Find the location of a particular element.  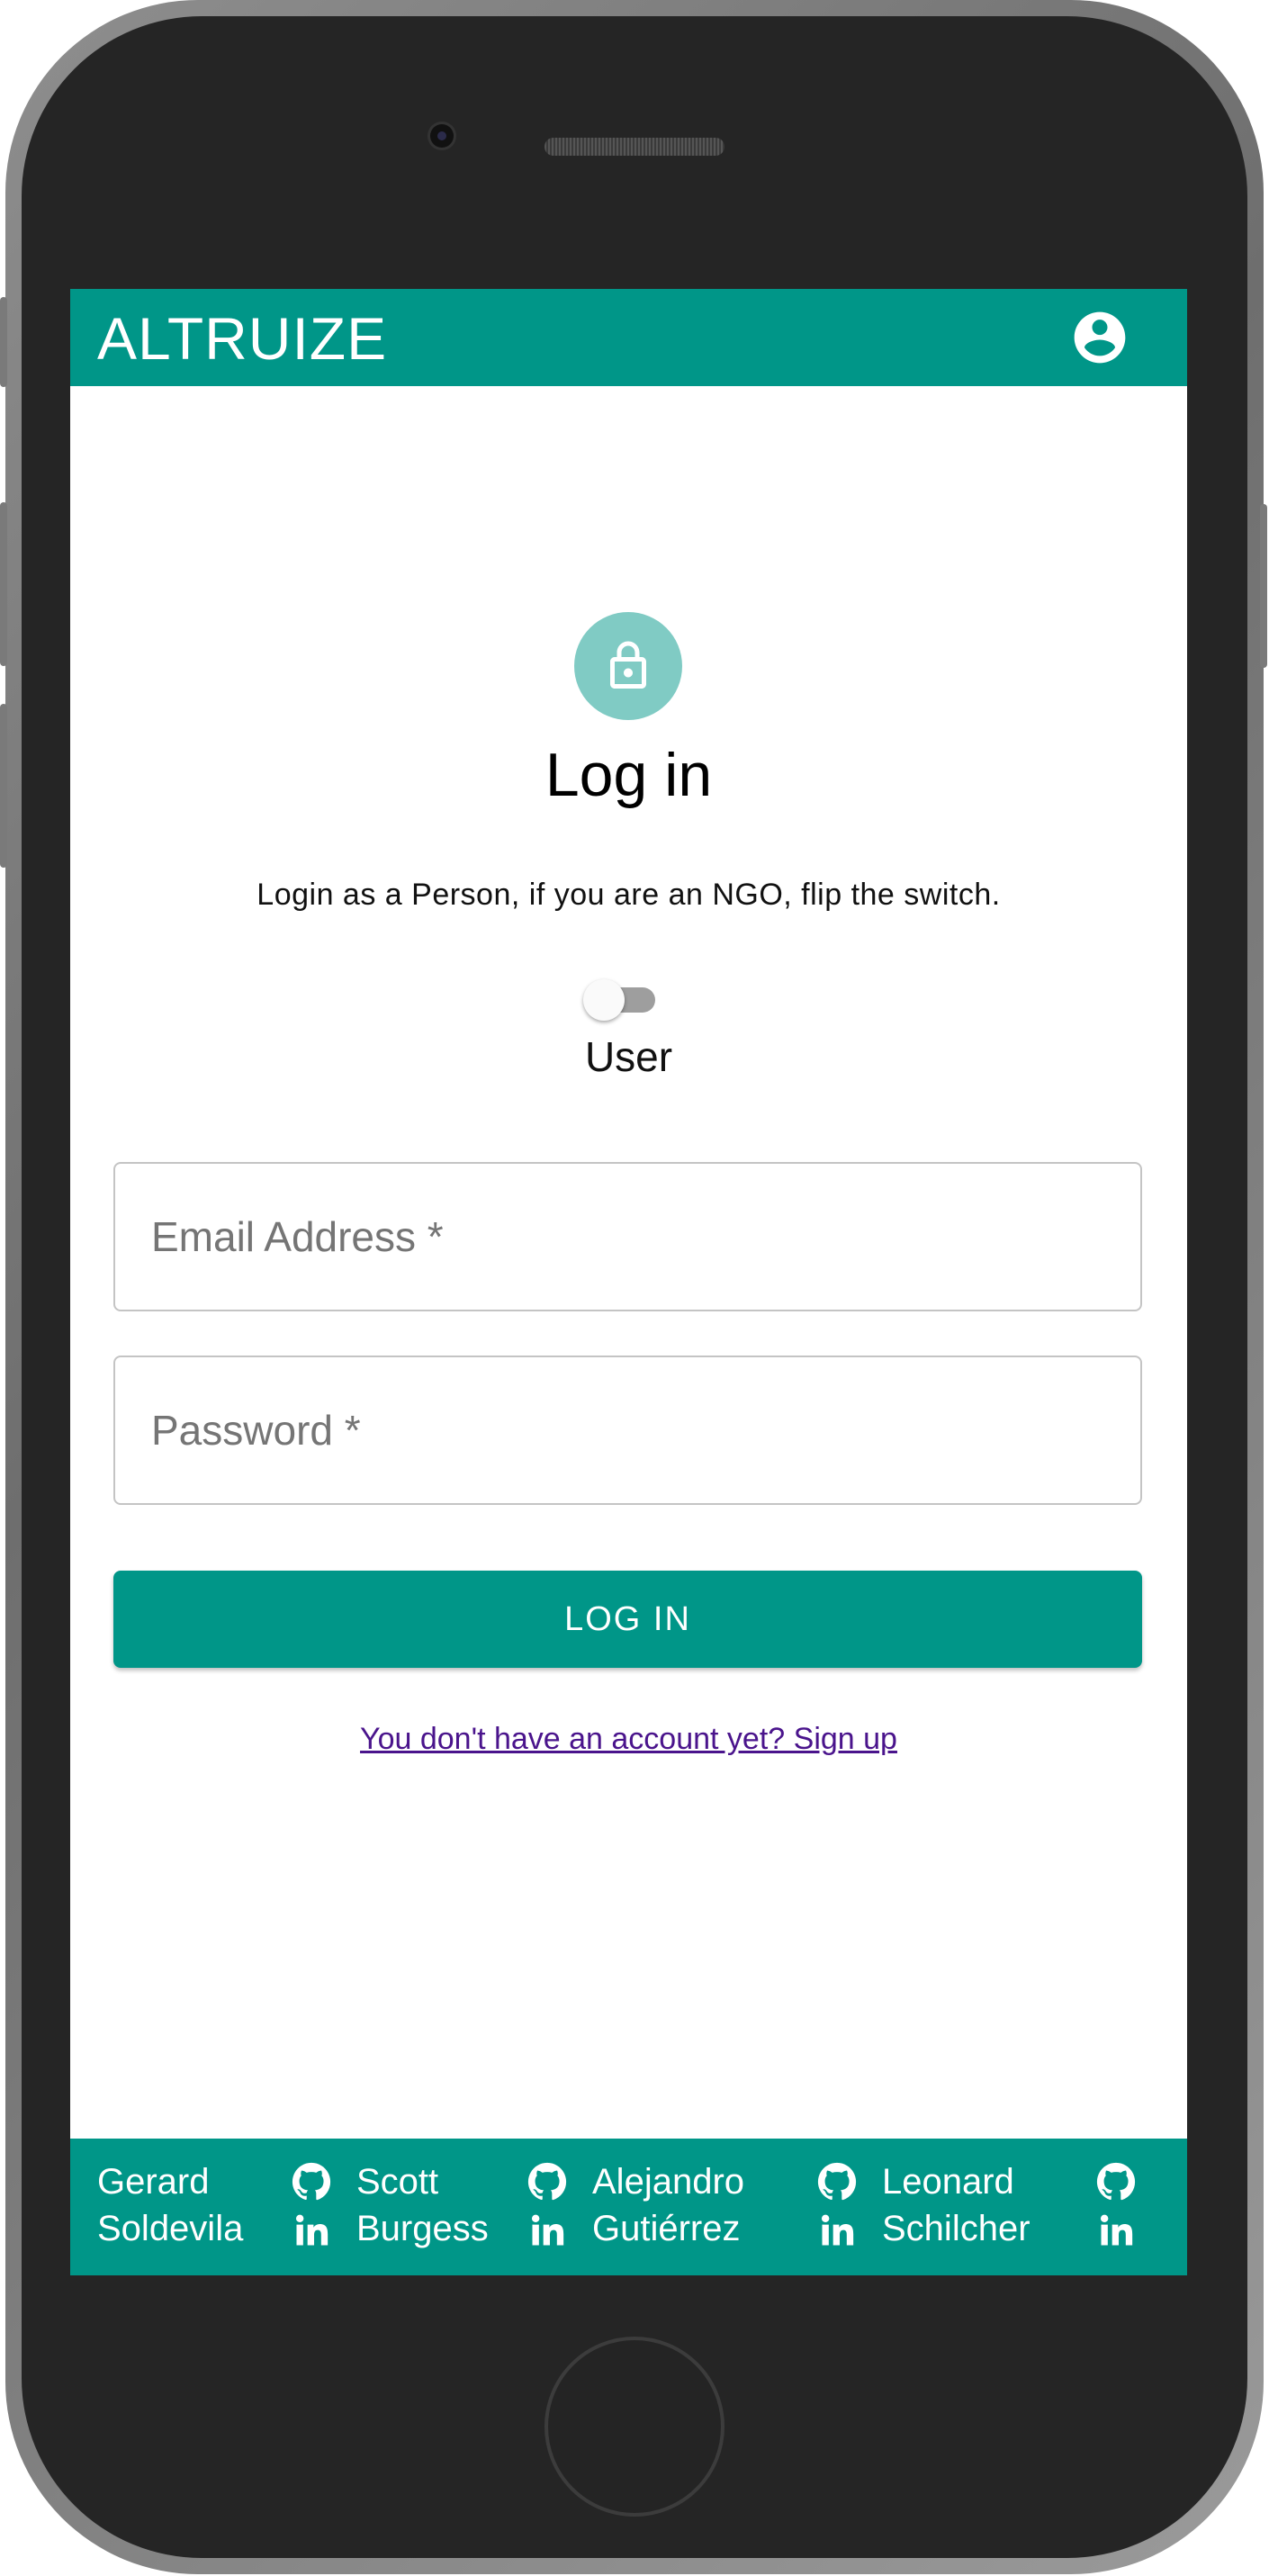

lock-icon is located at coordinates (628, 665).